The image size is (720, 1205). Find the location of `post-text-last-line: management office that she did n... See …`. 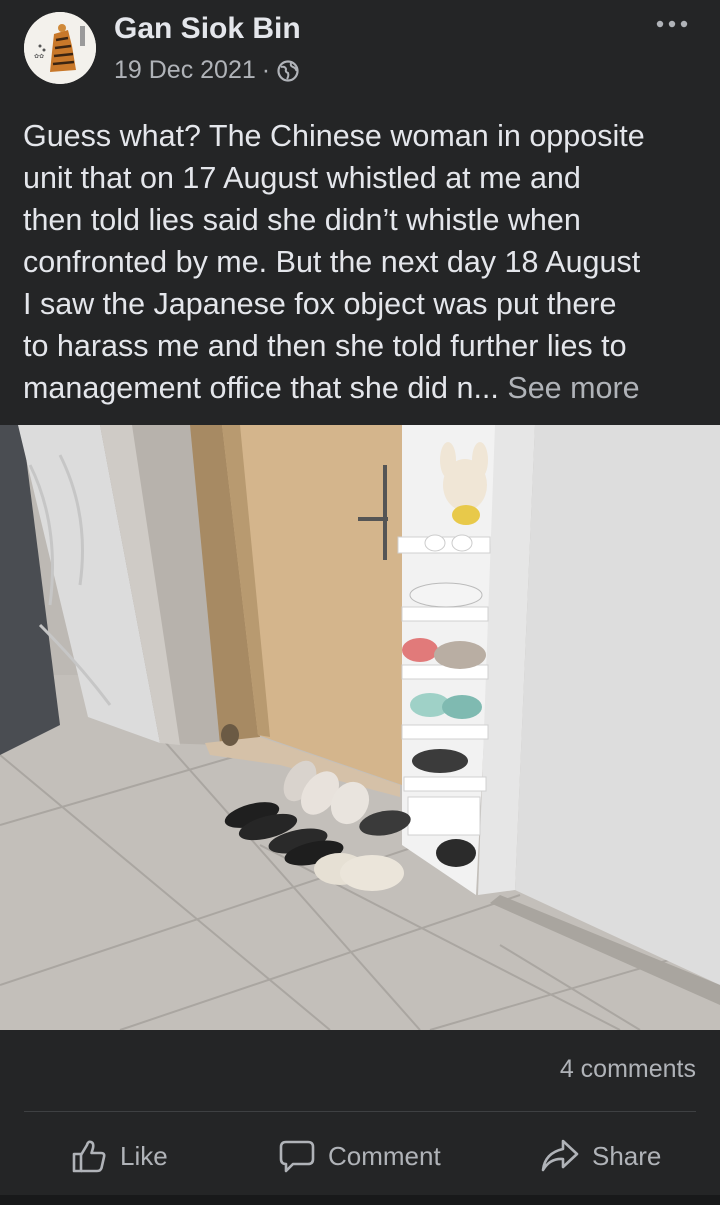

post-text-last-line: management office that she did n... See … is located at coordinates (363, 388).